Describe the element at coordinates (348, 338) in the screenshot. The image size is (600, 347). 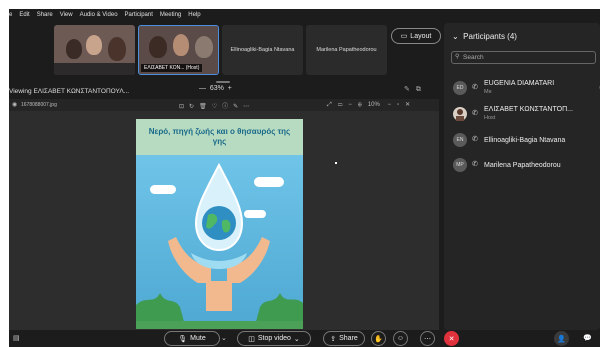
I see `share-label: Share` at that location.